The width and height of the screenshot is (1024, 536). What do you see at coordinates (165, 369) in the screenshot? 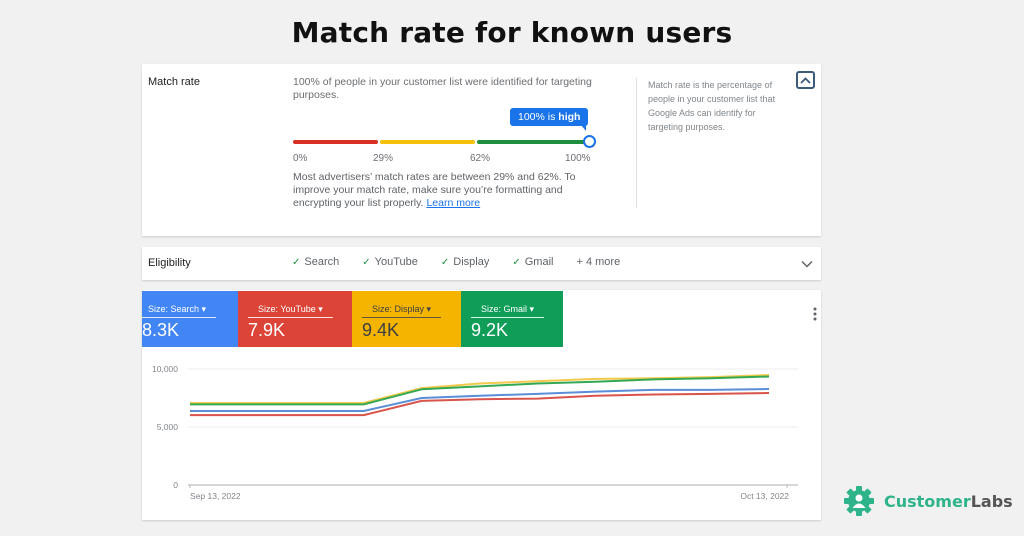
I see `y-tick-label: 10,000` at bounding box center [165, 369].